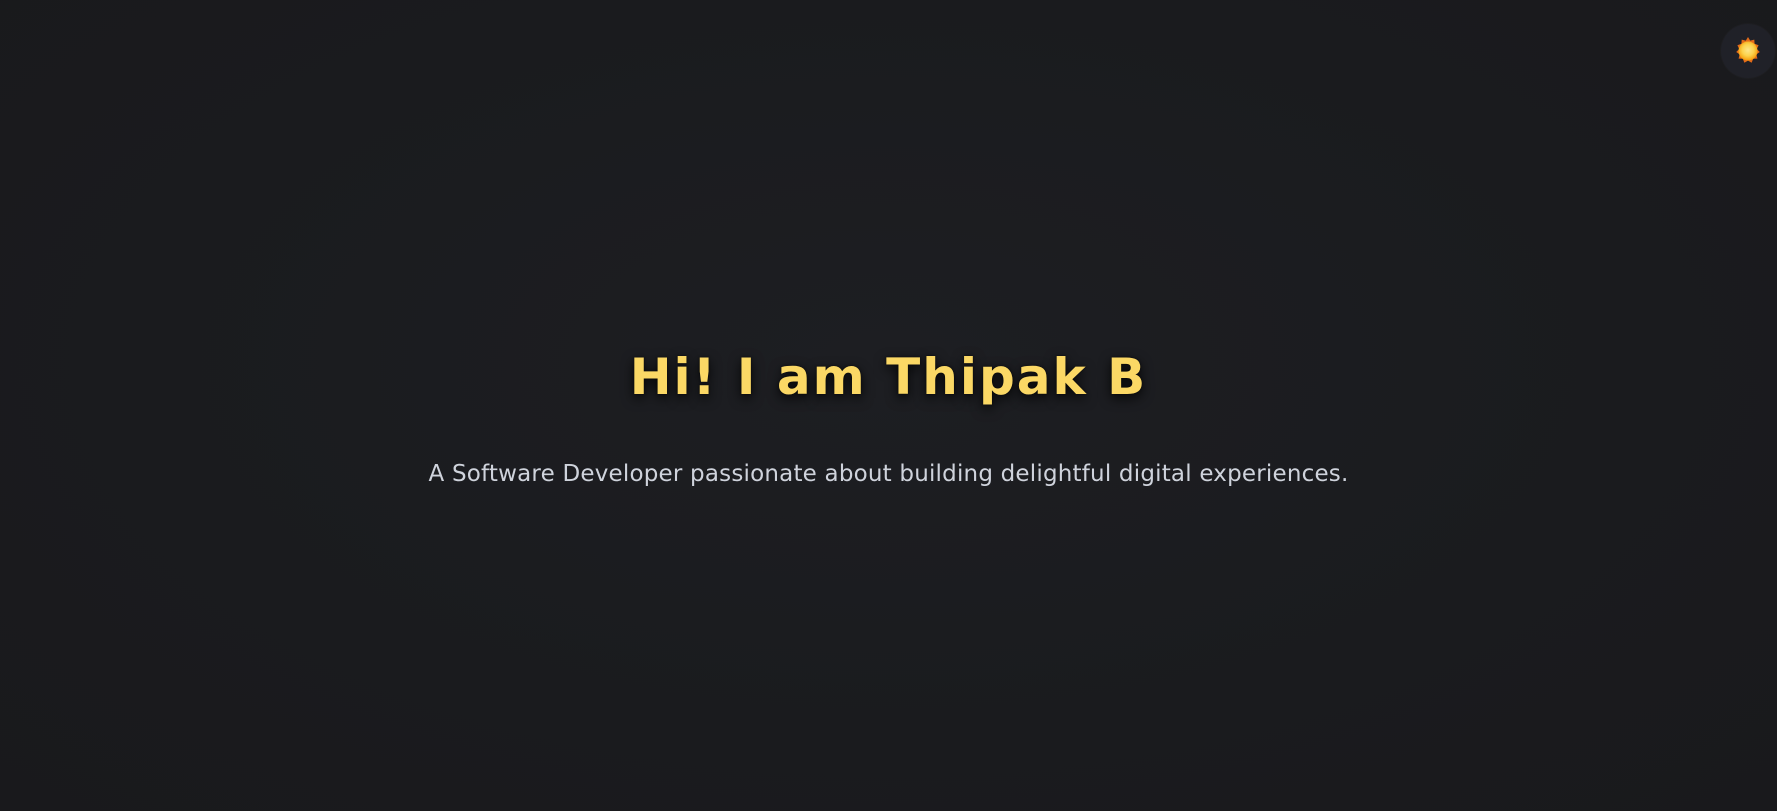 The width and height of the screenshot is (1777, 811). I want to click on sun-icon, so click(1748, 50).